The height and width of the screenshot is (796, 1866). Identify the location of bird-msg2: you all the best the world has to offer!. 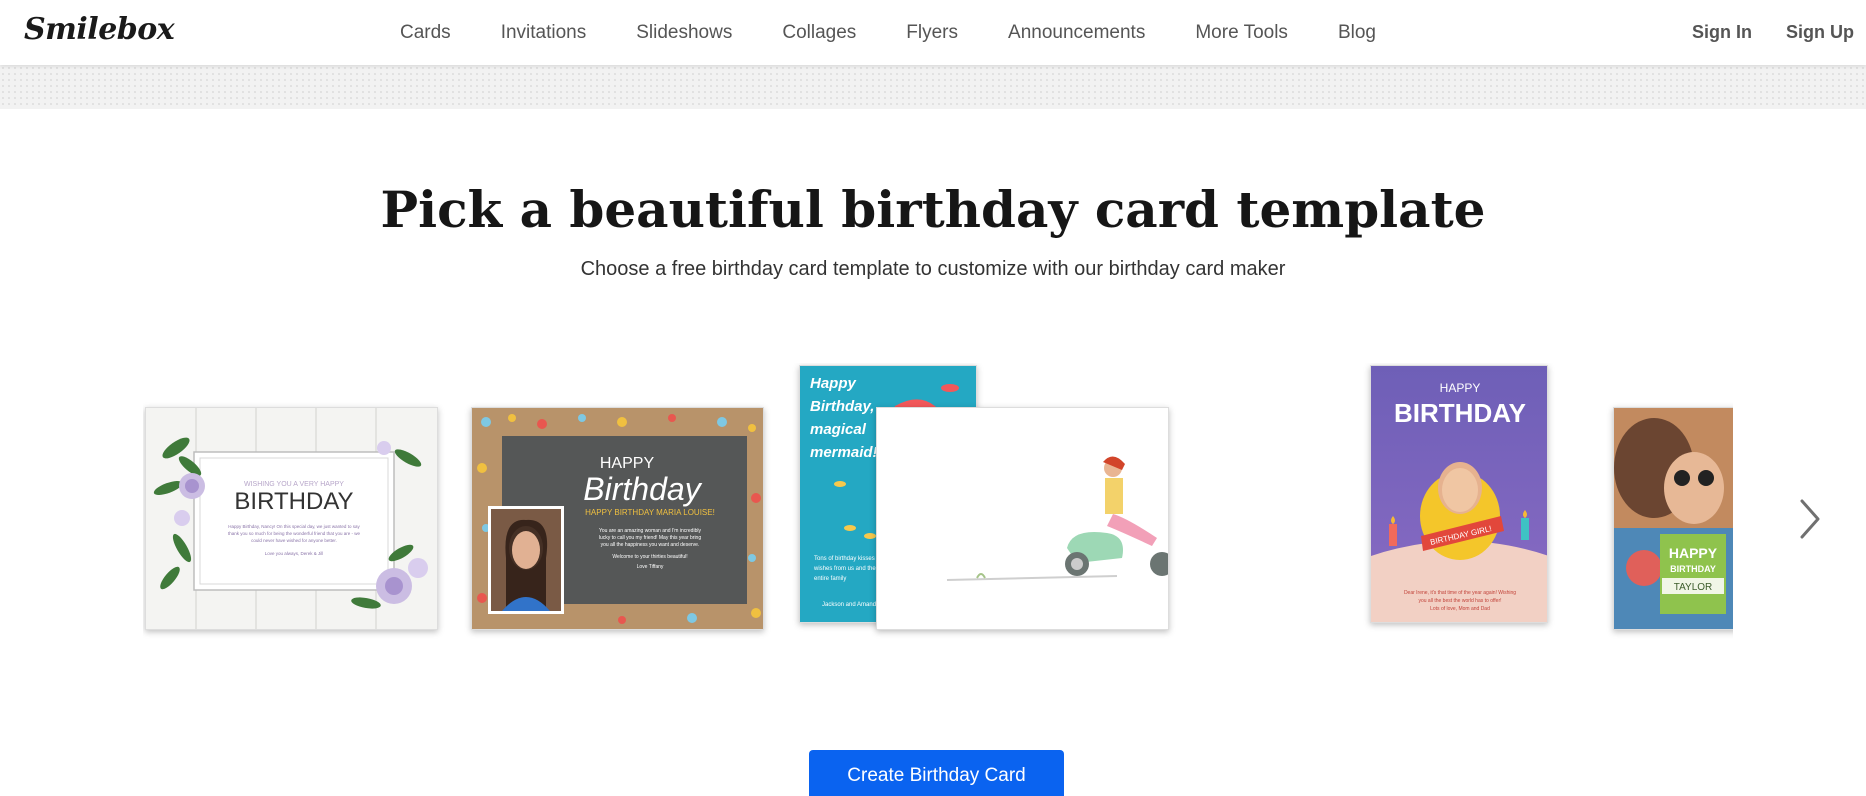
(1459, 601).